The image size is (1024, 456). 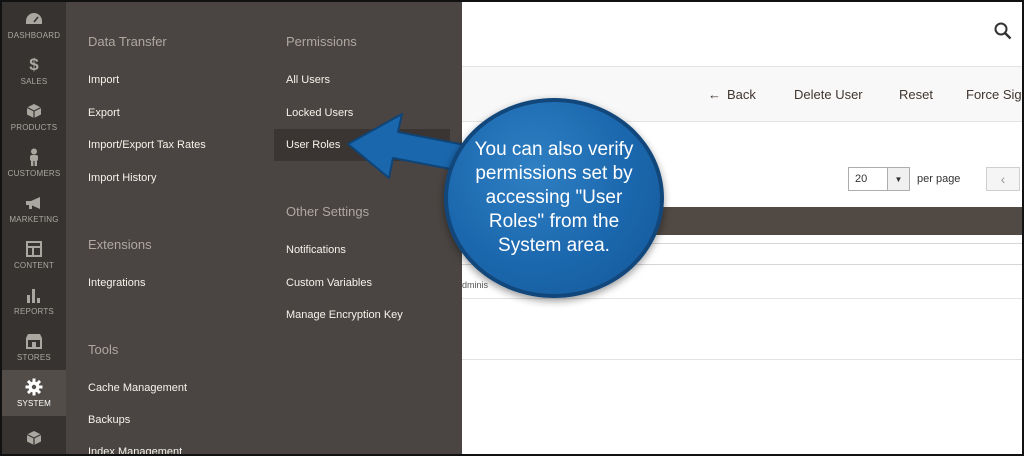 I want to click on sidebar-item-products: PRODUCTS, so click(x=34, y=117).